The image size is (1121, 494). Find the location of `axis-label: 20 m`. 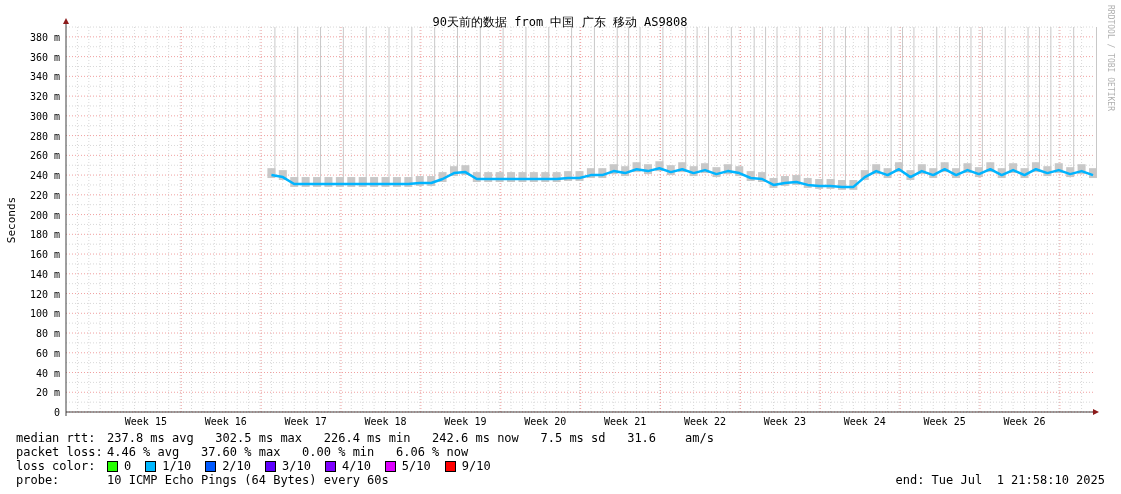

axis-label: 20 m is located at coordinates (47, 393).